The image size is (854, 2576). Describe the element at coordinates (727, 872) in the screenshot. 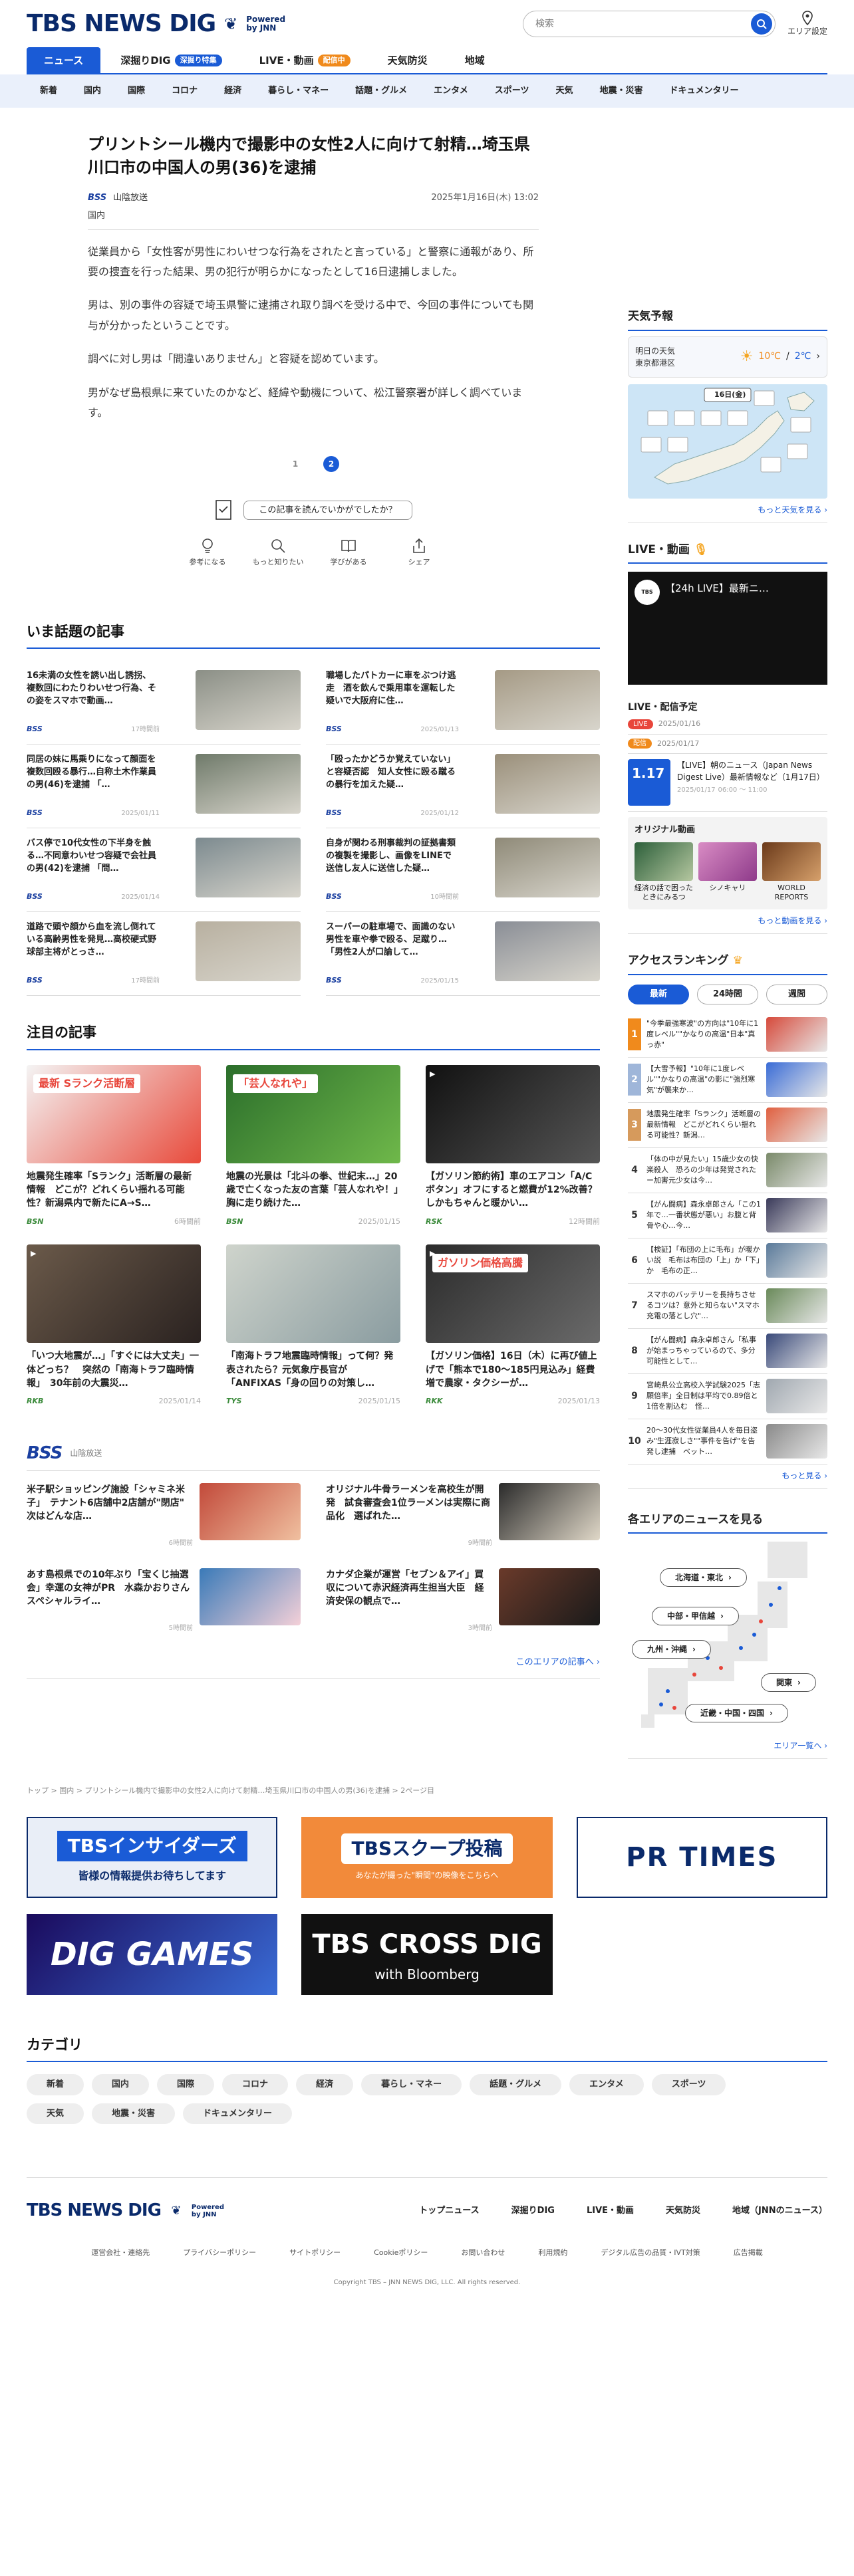

I see `original-video-item: シノキャリ` at that location.